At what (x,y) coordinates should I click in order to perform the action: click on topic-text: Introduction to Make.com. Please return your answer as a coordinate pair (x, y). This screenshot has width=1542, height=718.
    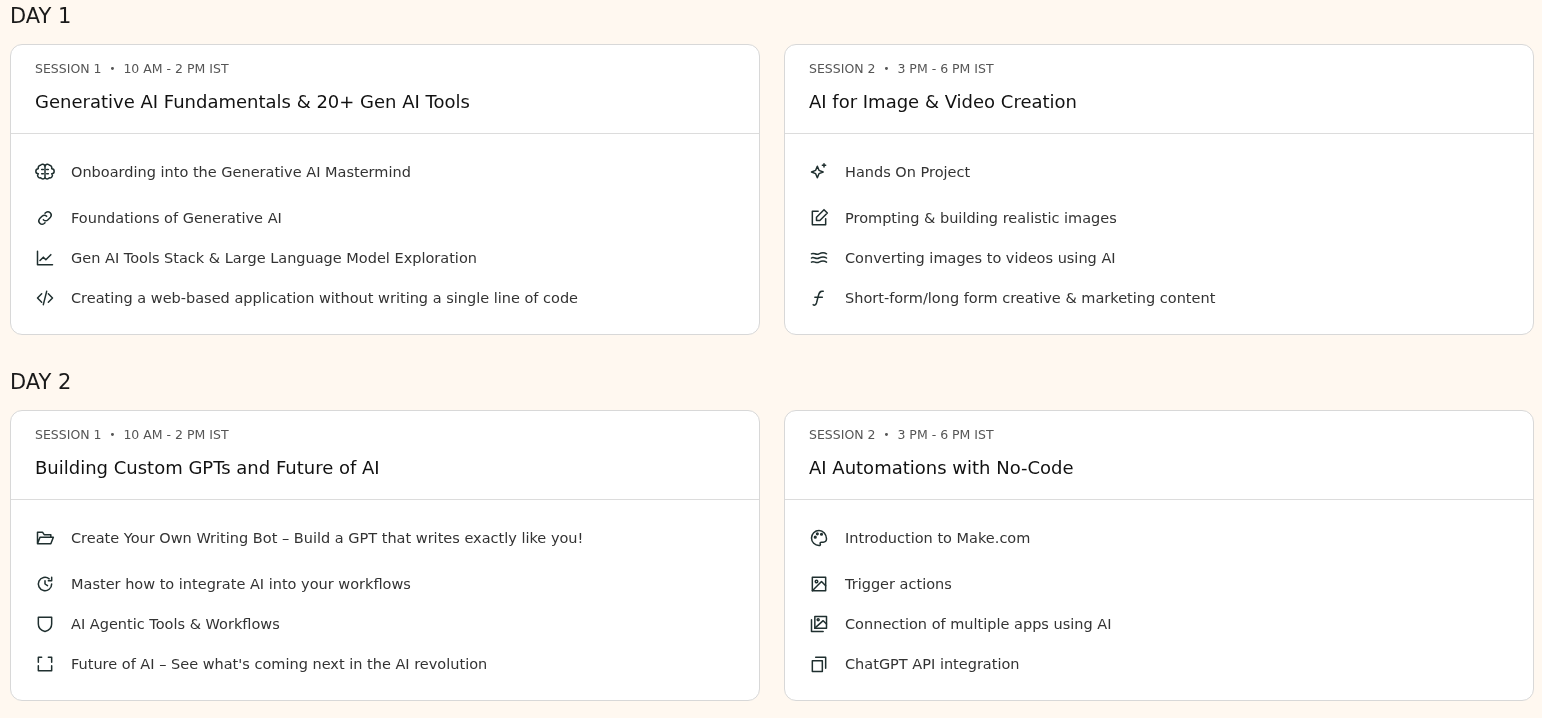
    Looking at the image, I should click on (938, 538).